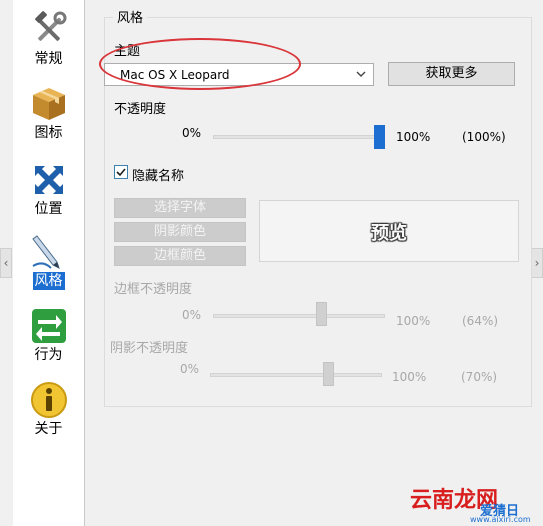 The height and width of the screenshot is (526, 543). Describe the element at coordinates (192, 133) in the screenshot. I see `opacity-min: 0%` at that location.